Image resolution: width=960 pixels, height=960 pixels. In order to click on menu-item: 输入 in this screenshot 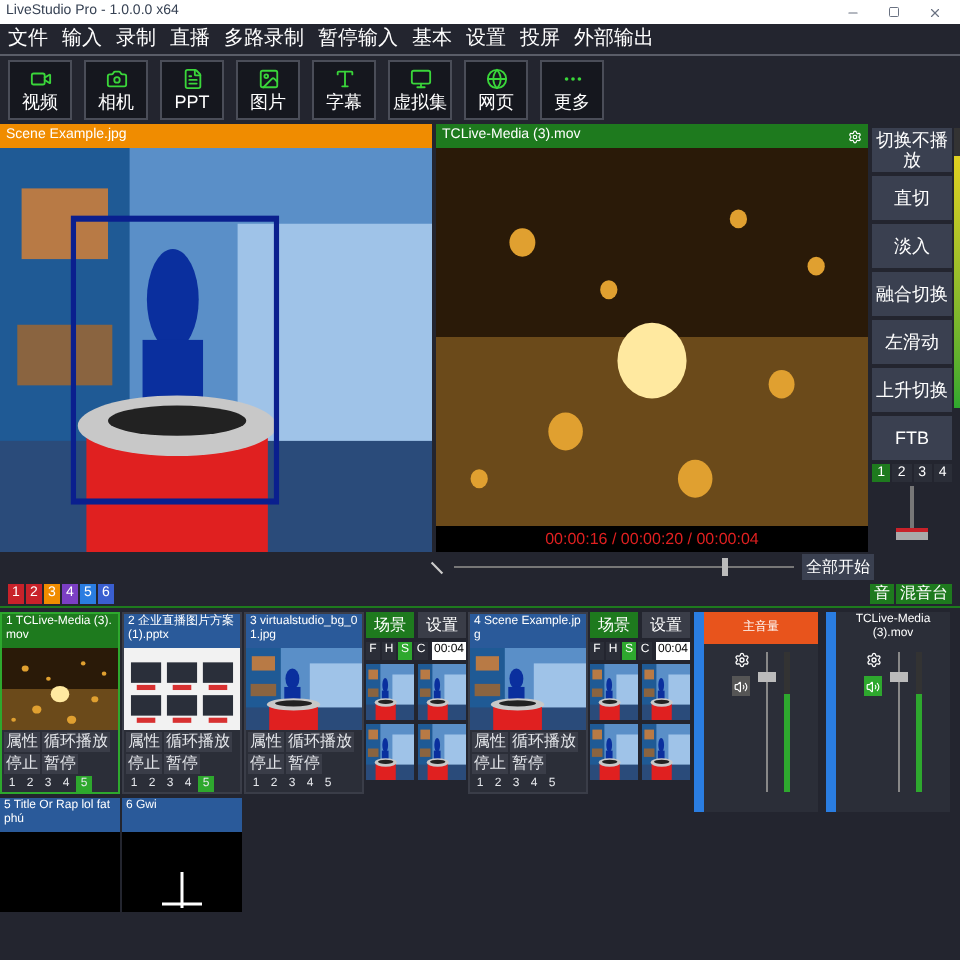, I will do `click(82, 39)`.